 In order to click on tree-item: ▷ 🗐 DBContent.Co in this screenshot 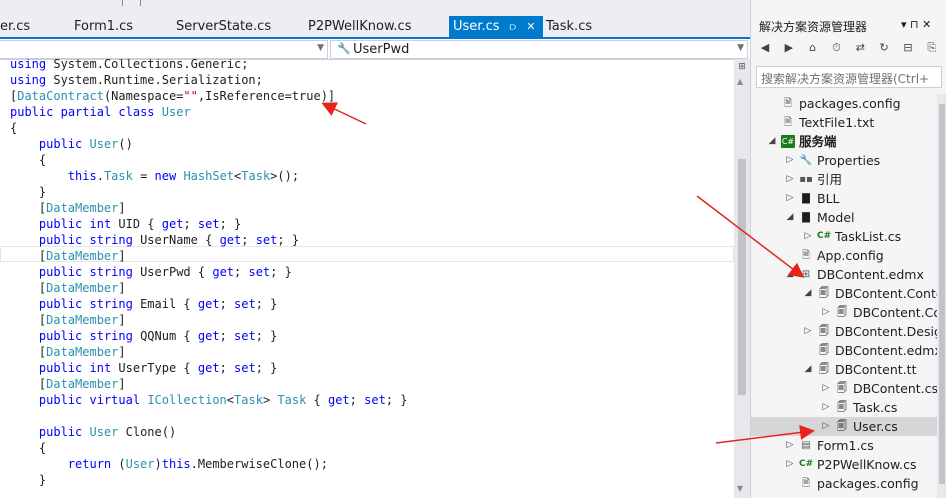, I will do `click(846, 312)`.